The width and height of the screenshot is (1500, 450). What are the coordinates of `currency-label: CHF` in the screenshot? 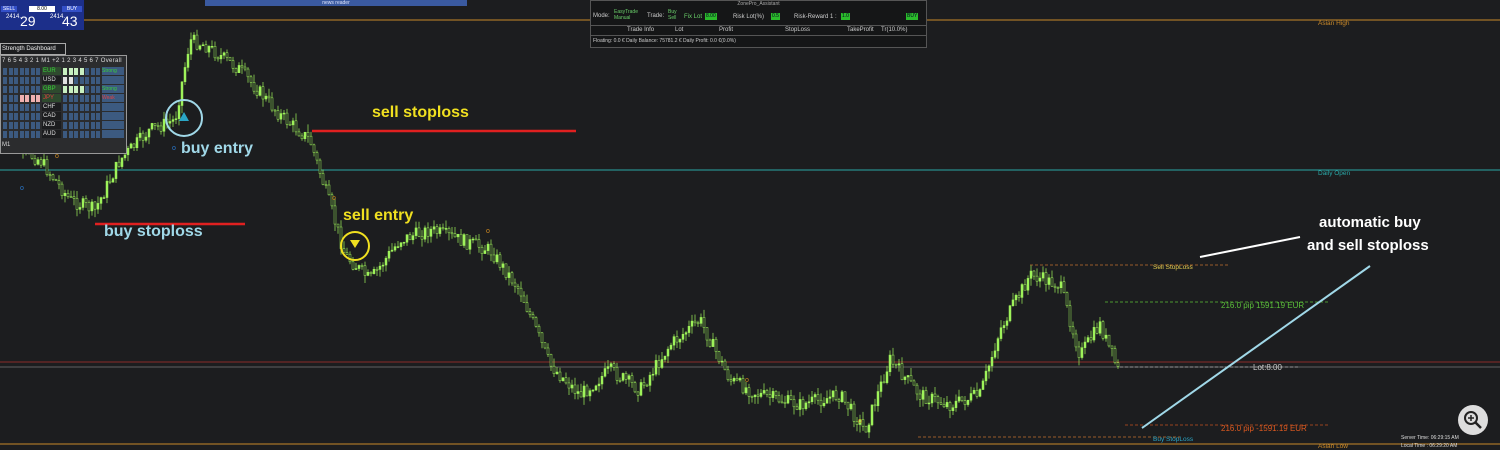 It's located at (51, 107).